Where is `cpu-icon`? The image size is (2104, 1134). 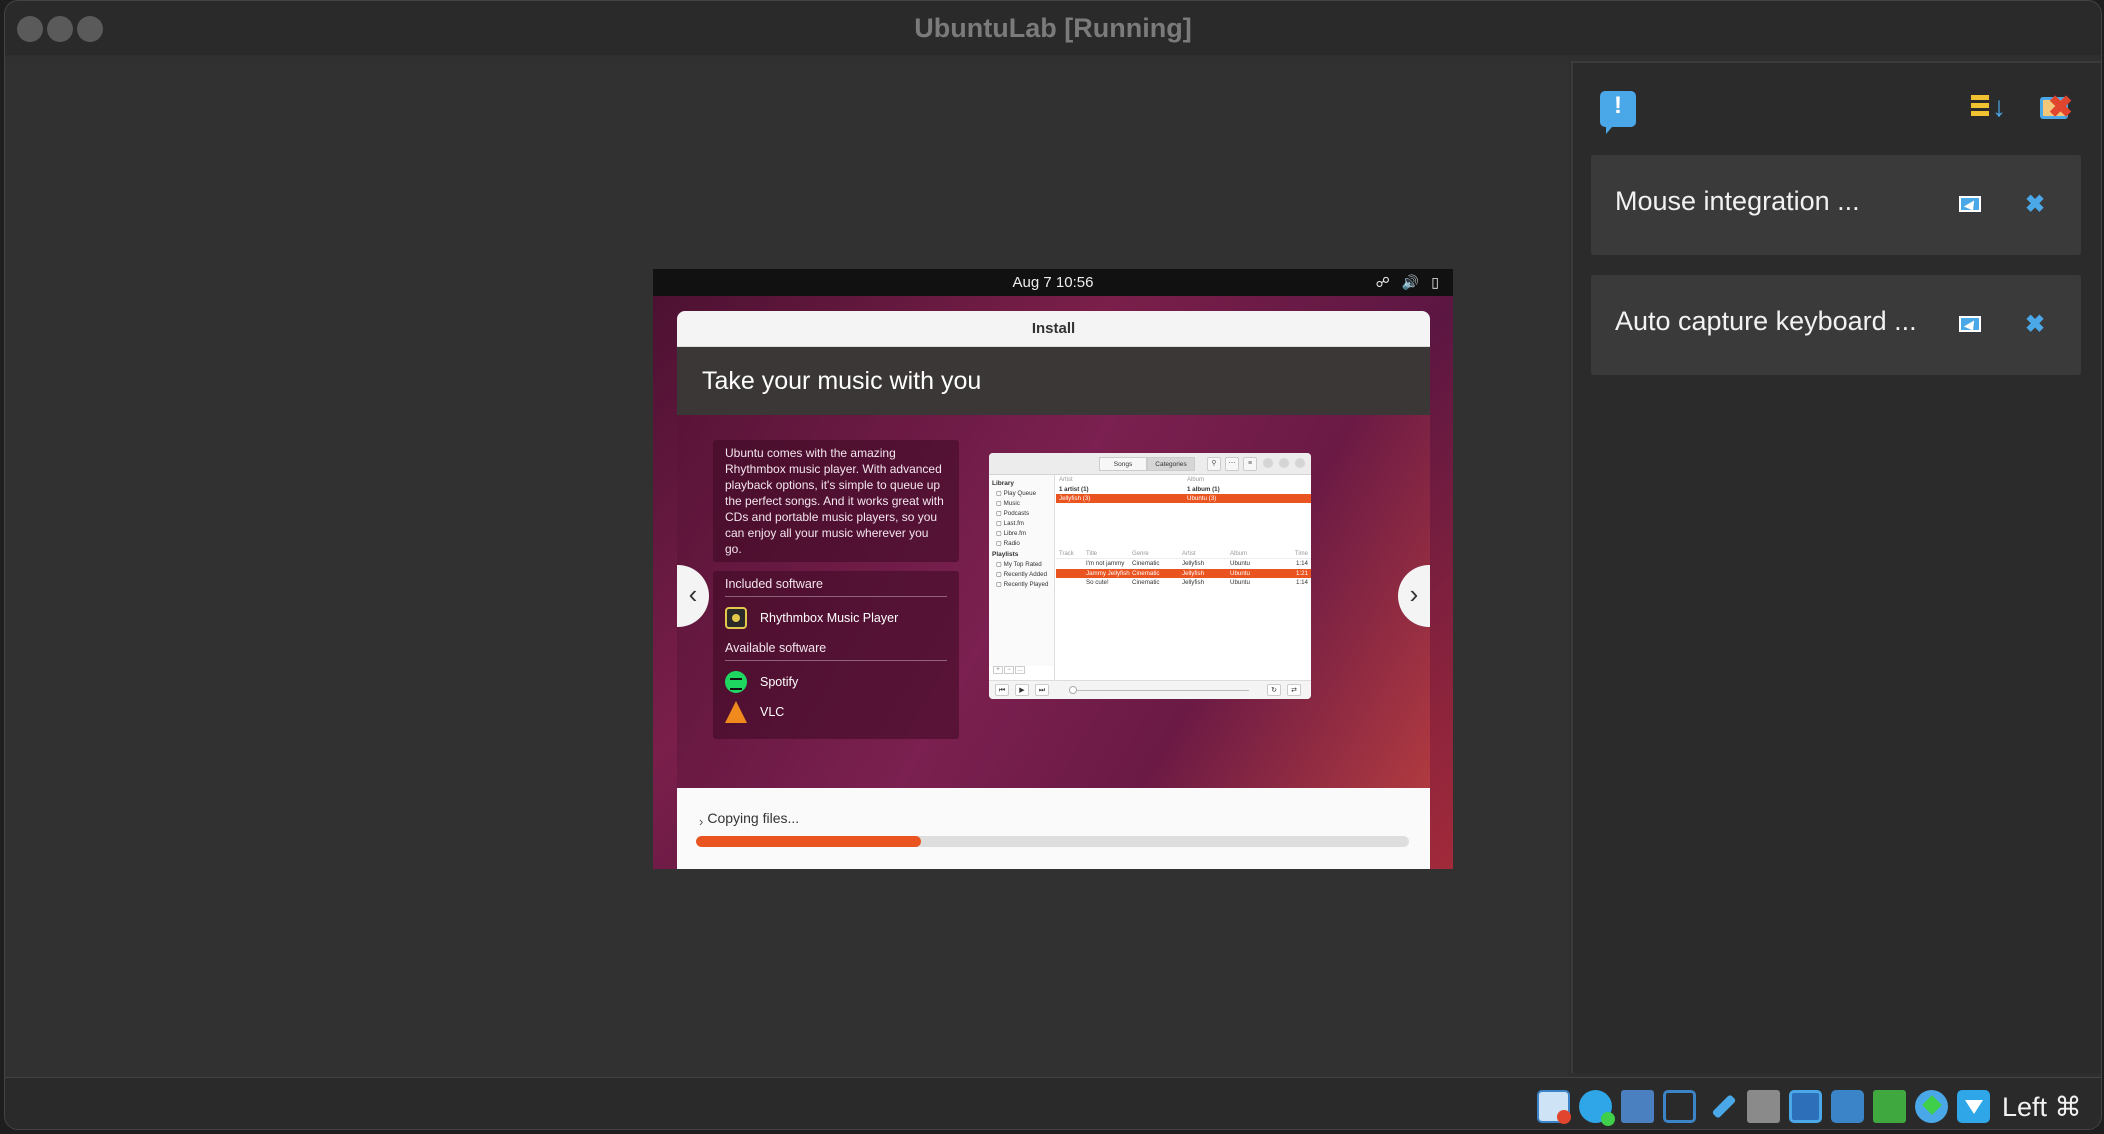 cpu-icon is located at coordinates (1889, 1106).